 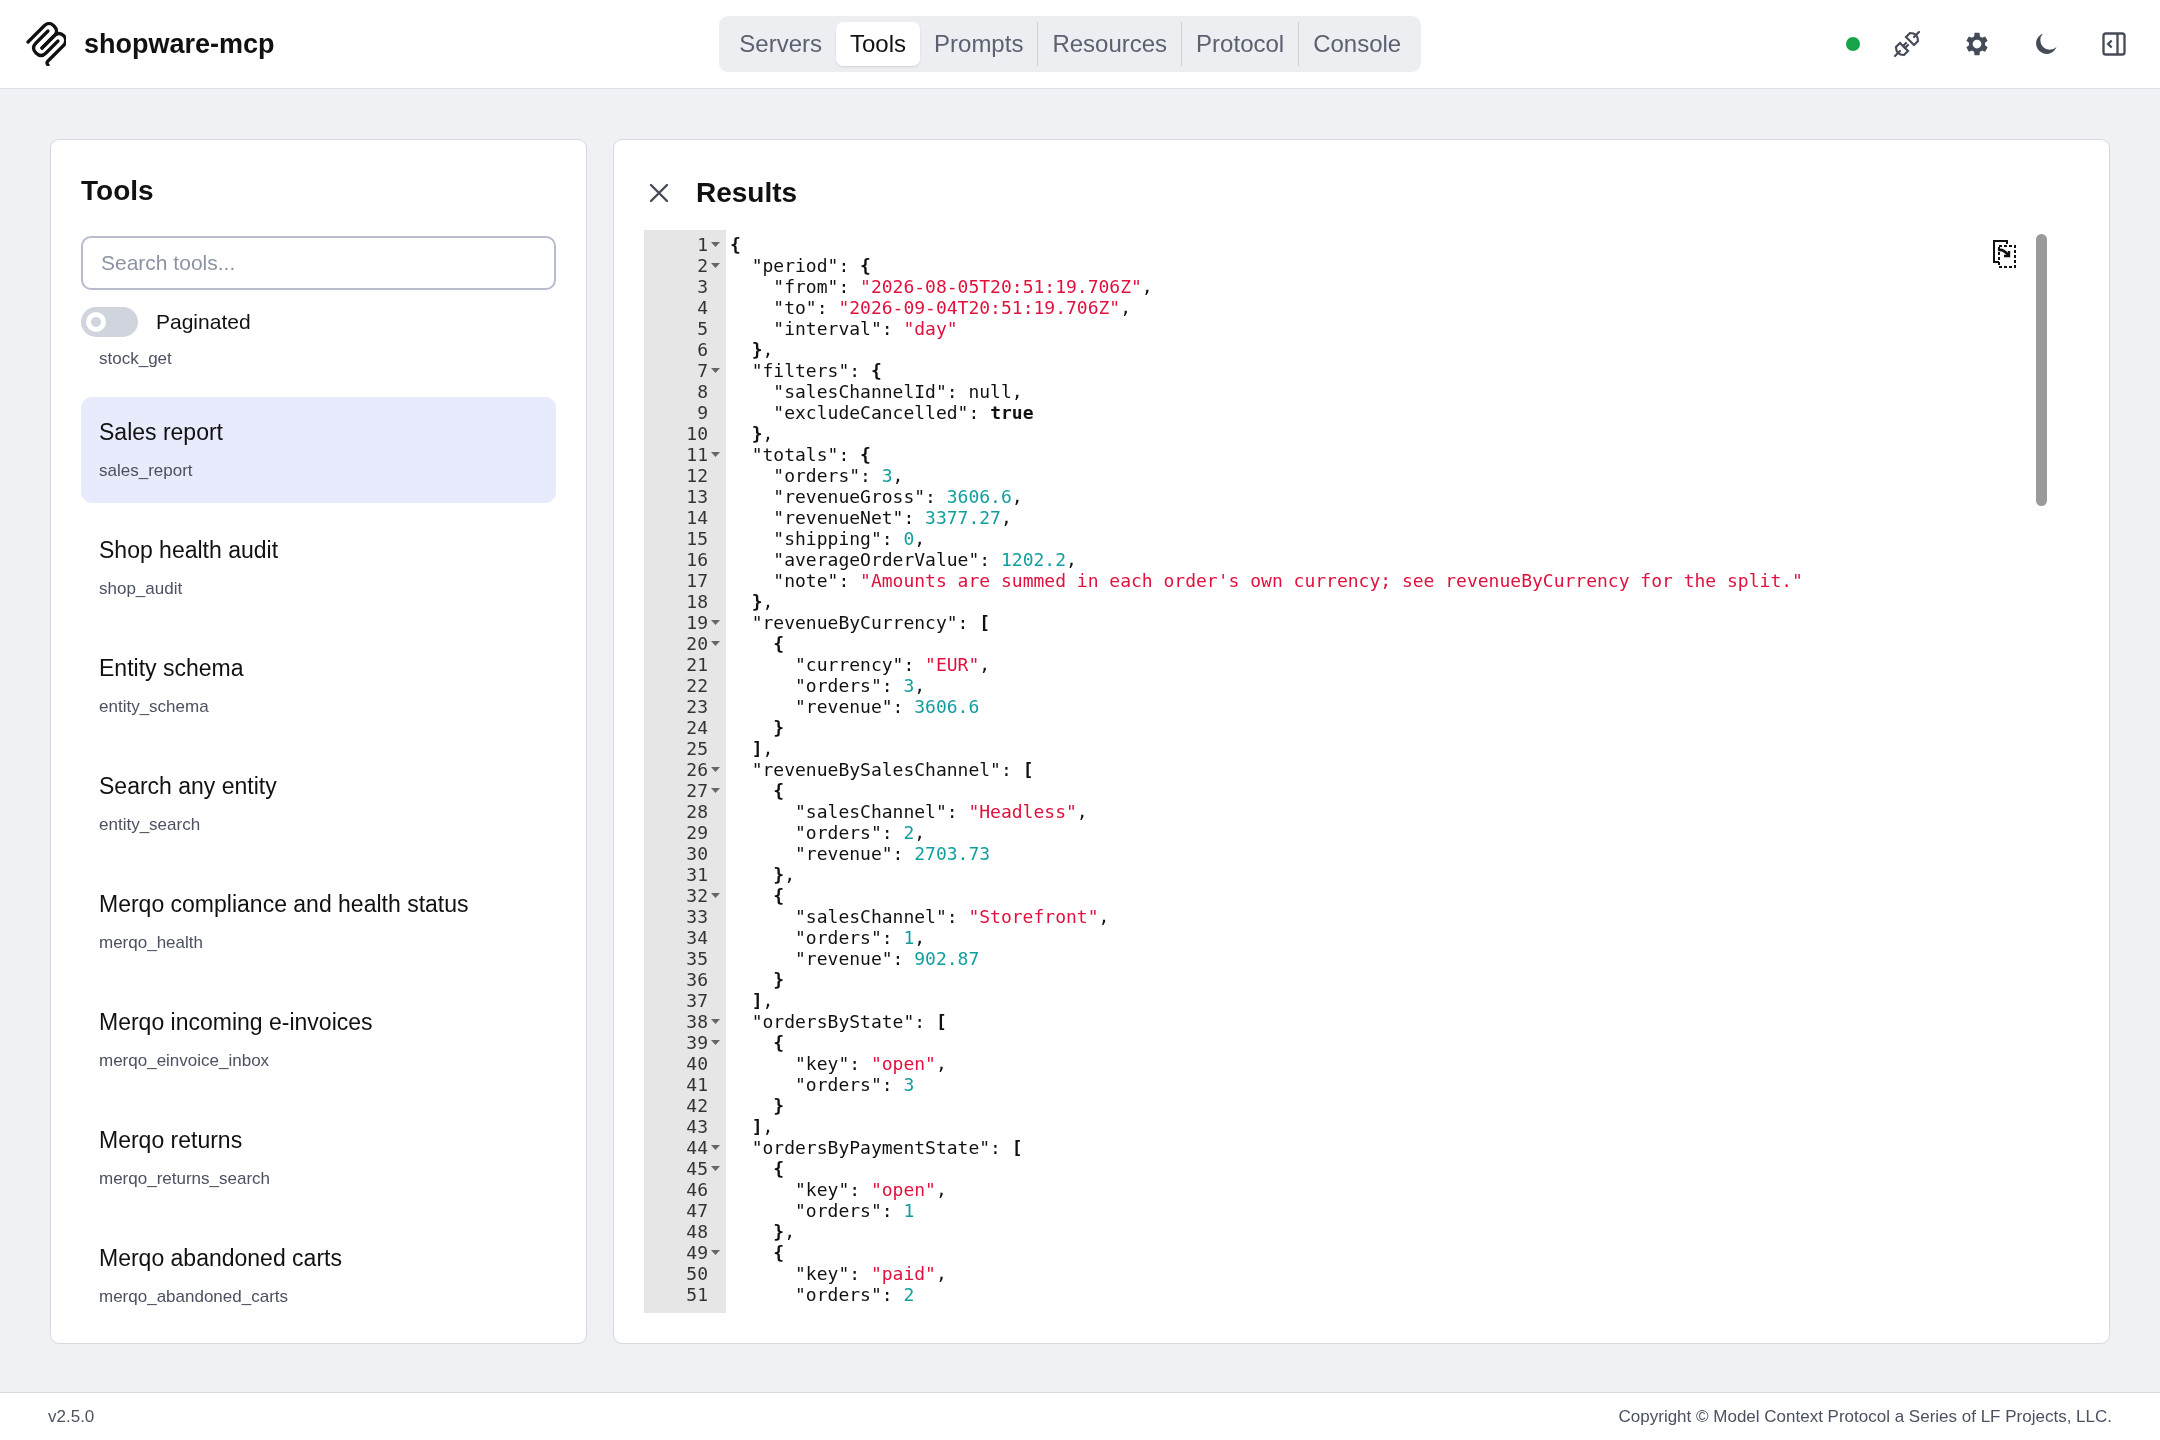 I want to click on line-number: 11, so click(x=697, y=454).